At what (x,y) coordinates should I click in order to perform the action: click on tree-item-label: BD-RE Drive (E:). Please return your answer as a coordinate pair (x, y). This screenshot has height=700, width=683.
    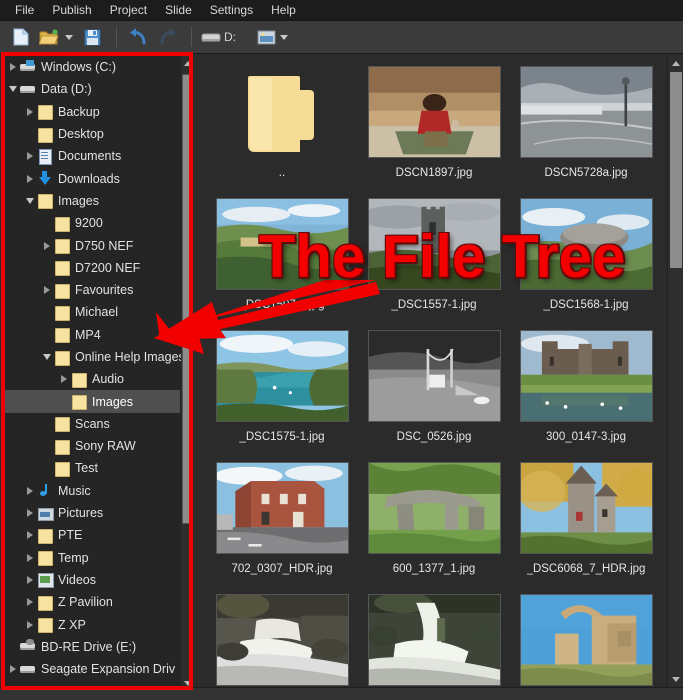
    Looking at the image, I should click on (89, 646).